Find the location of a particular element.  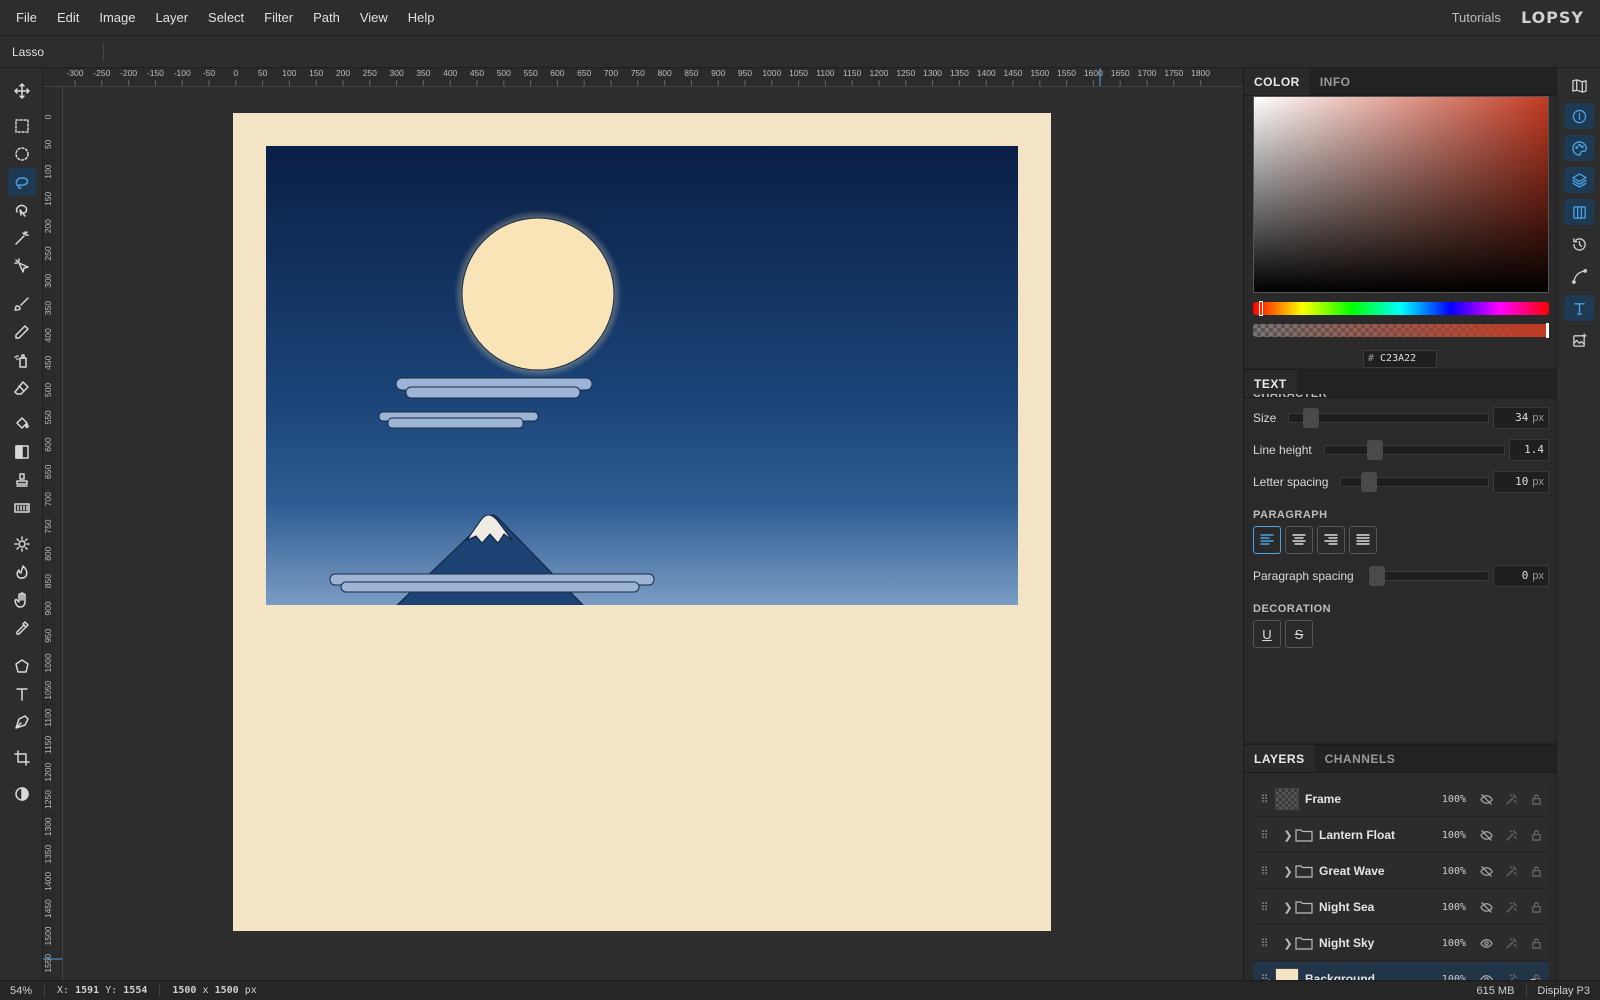

align-left-button is located at coordinates (1267, 540).